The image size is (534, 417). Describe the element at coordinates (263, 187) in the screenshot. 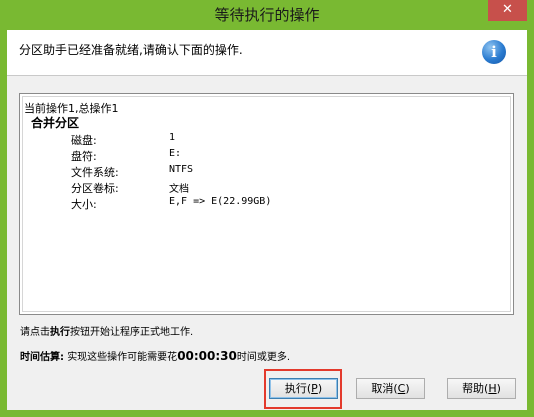

I see `operation-detail-row: 分区卷标: 文档` at that location.